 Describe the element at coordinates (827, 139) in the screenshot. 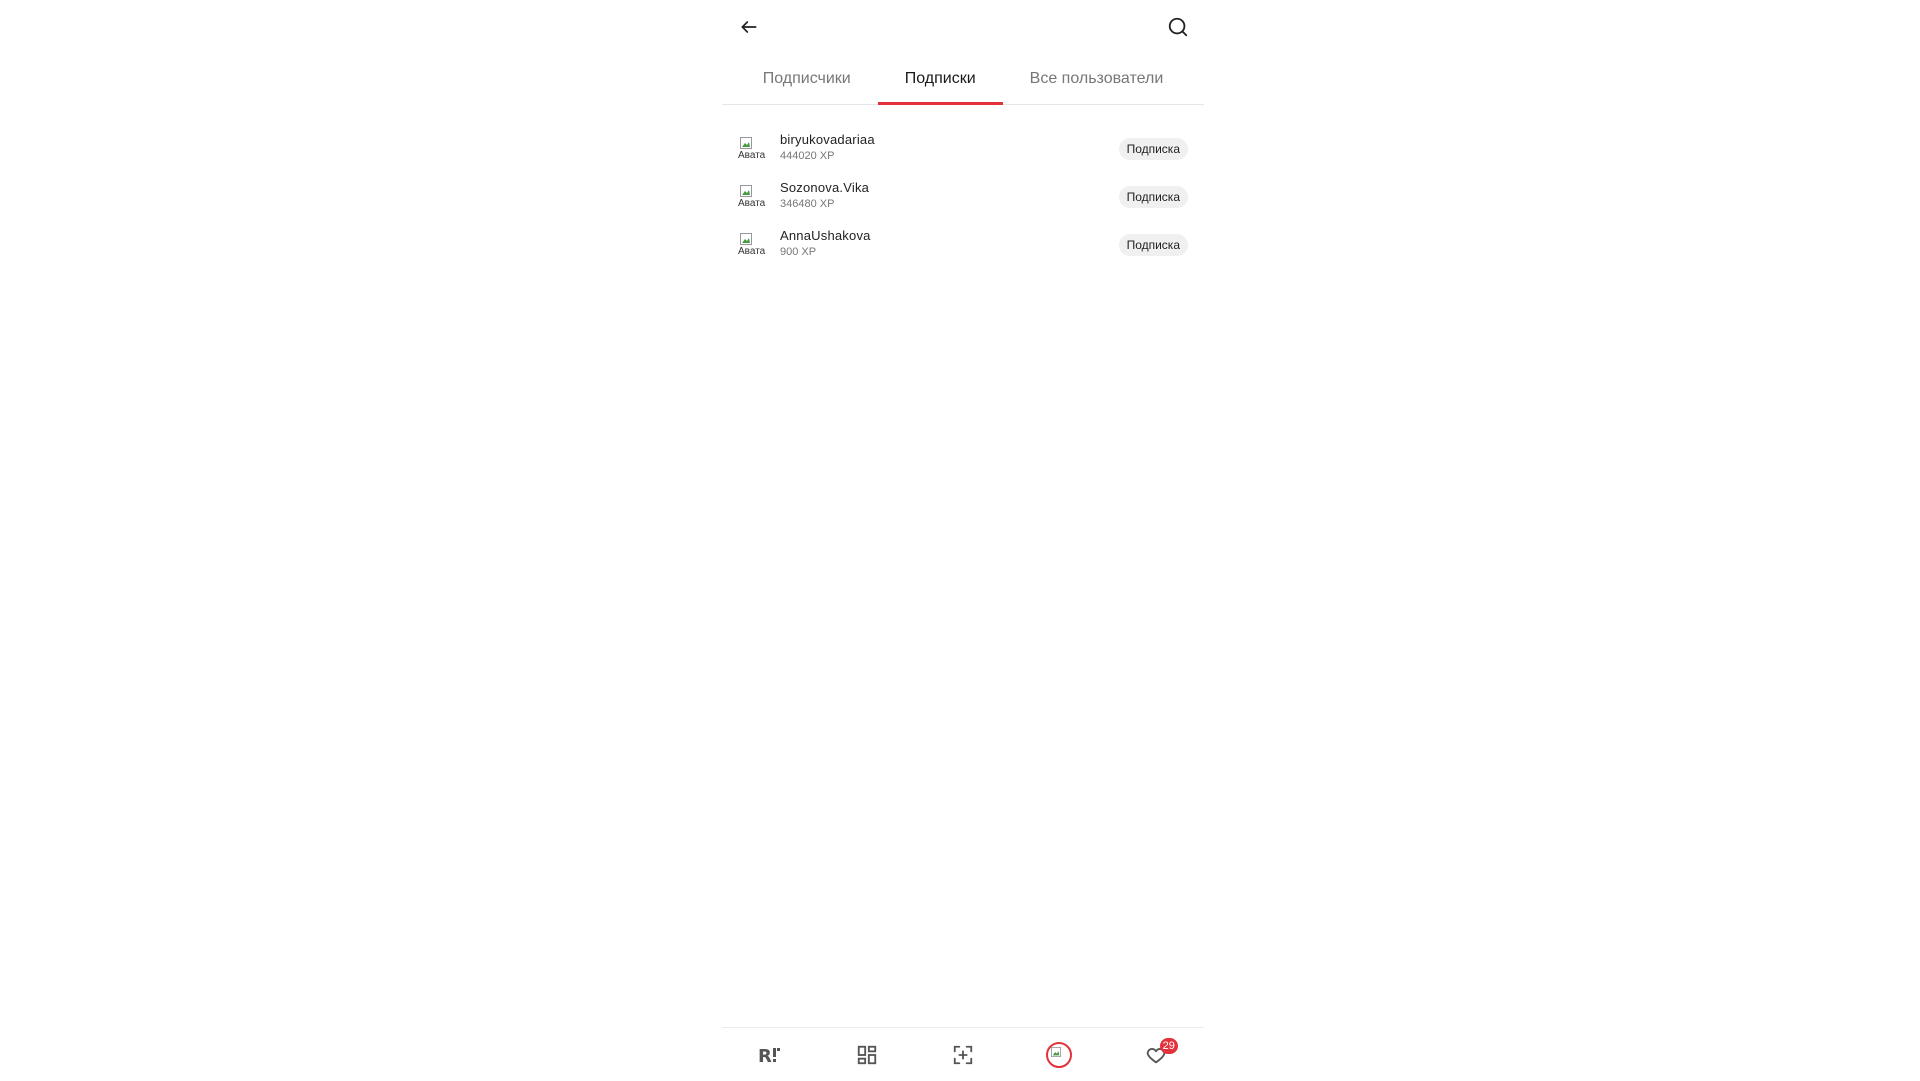

I see `username: biryukovadariaa` at that location.